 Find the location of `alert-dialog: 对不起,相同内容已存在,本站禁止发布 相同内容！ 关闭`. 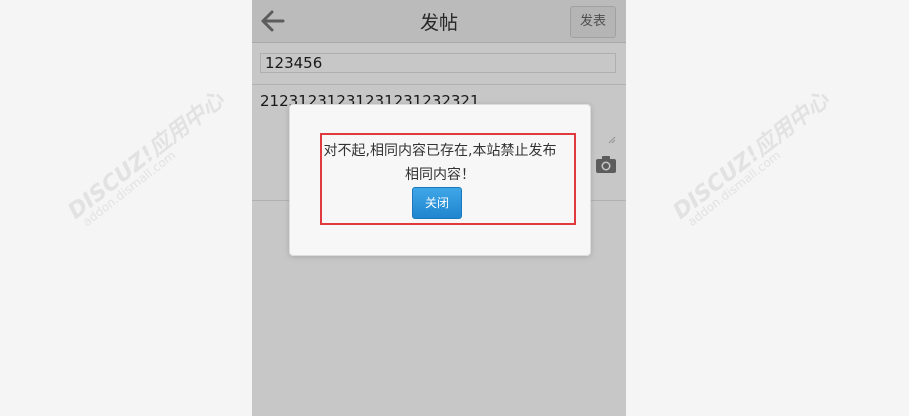

alert-dialog: 对不起,相同内容已存在,本站禁止发布 相同内容！ 关闭 is located at coordinates (440, 180).